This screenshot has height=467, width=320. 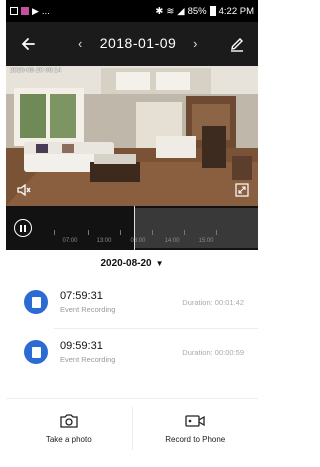 I want to click on tick-label: 07:00, so click(x=70, y=241).